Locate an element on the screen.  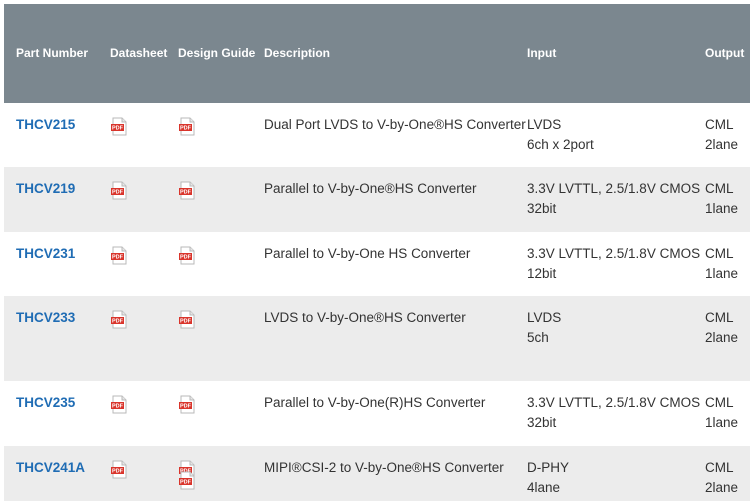
header-output: Output is located at coordinates (725, 53).